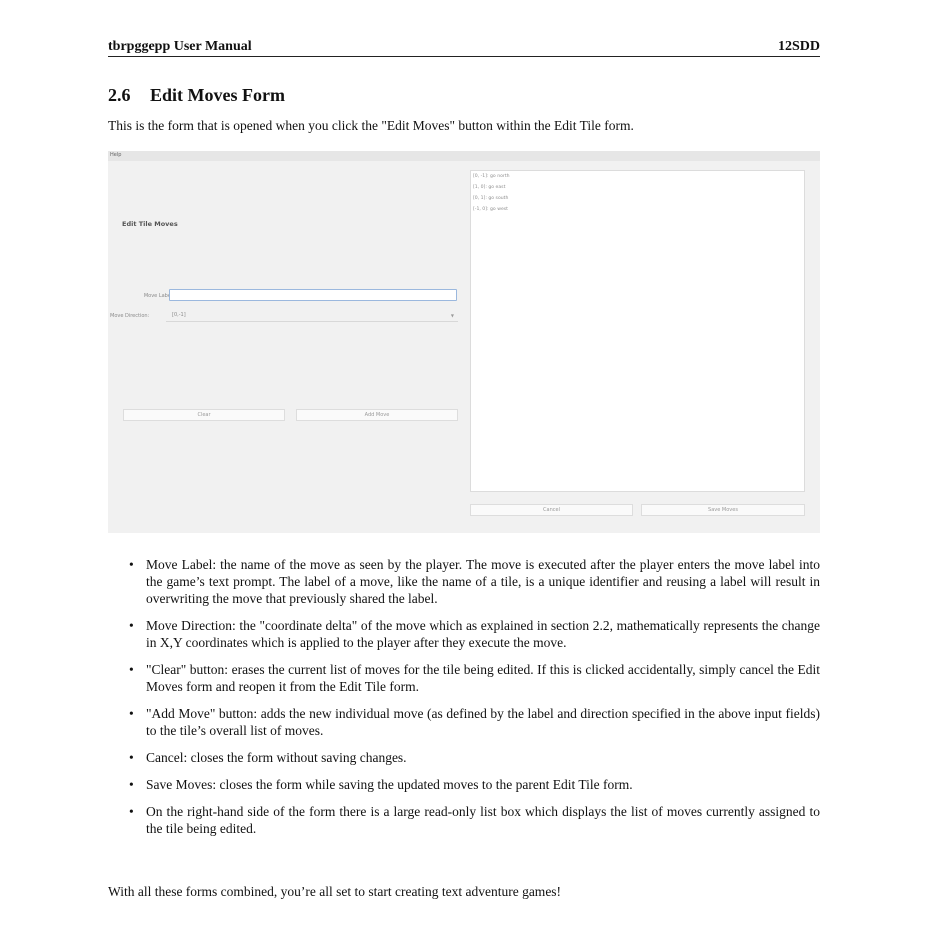 The width and height of the screenshot is (927, 945). What do you see at coordinates (489, 187) in the screenshot?
I see `list-item: [1, 0]: go east` at bounding box center [489, 187].